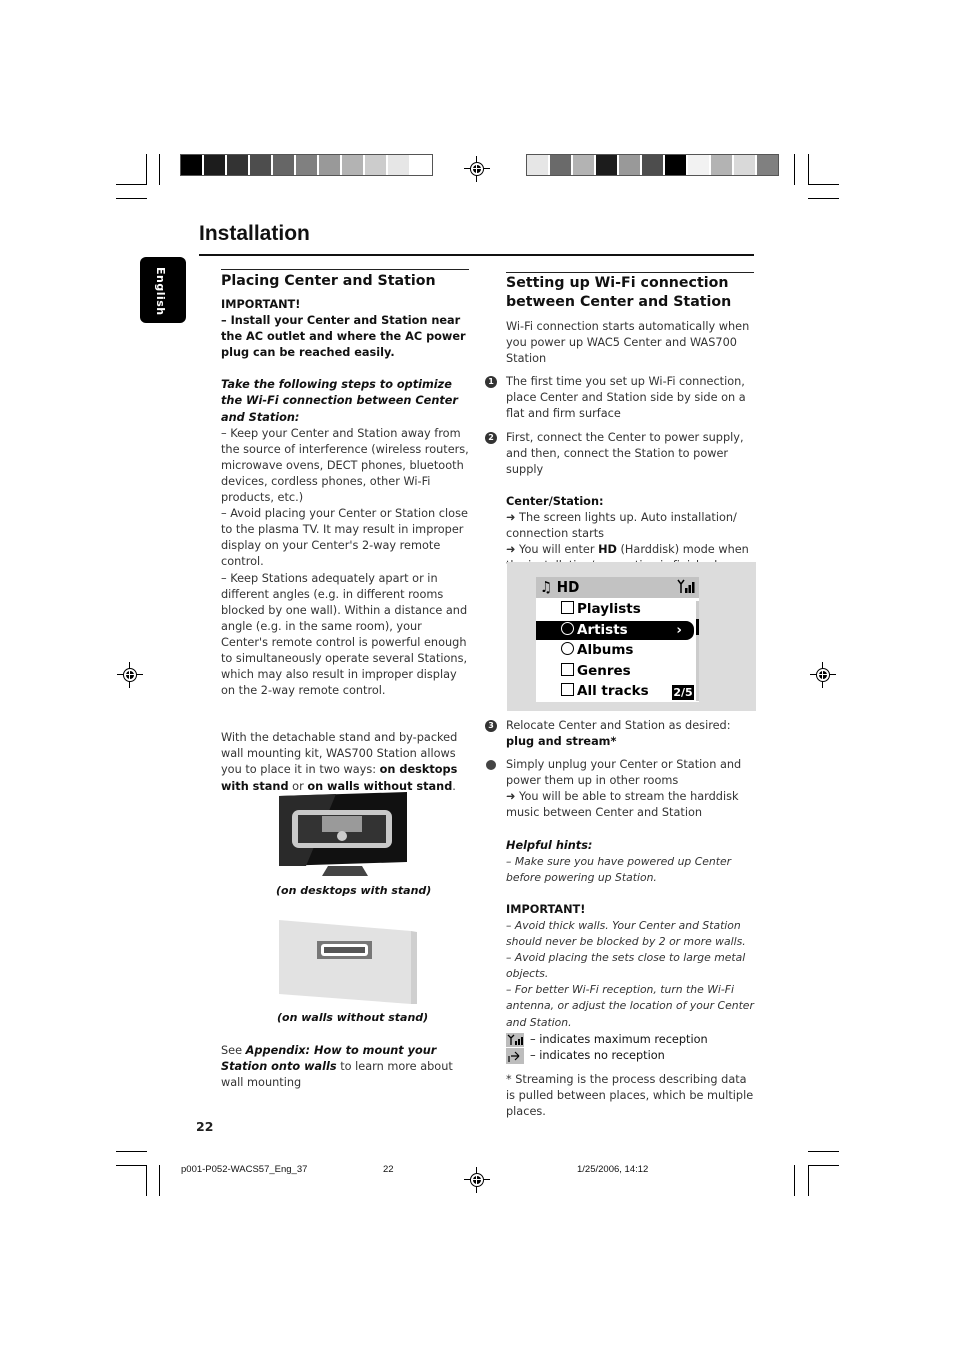 This screenshot has width=954, height=1351. What do you see at coordinates (630, 272) in the screenshot?
I see `section-rule` at bounding box center [630, 272].